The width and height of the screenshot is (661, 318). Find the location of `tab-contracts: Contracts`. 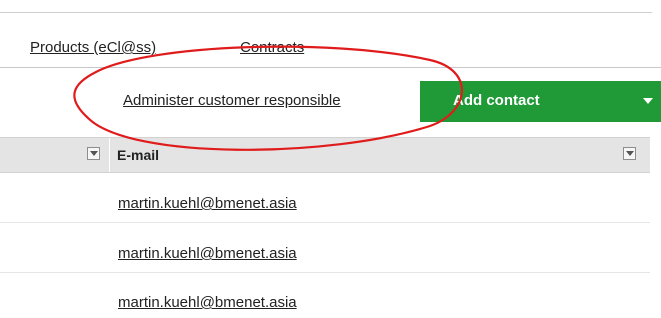

tab-contracts: Contracts is located at coordinates (272, 47).